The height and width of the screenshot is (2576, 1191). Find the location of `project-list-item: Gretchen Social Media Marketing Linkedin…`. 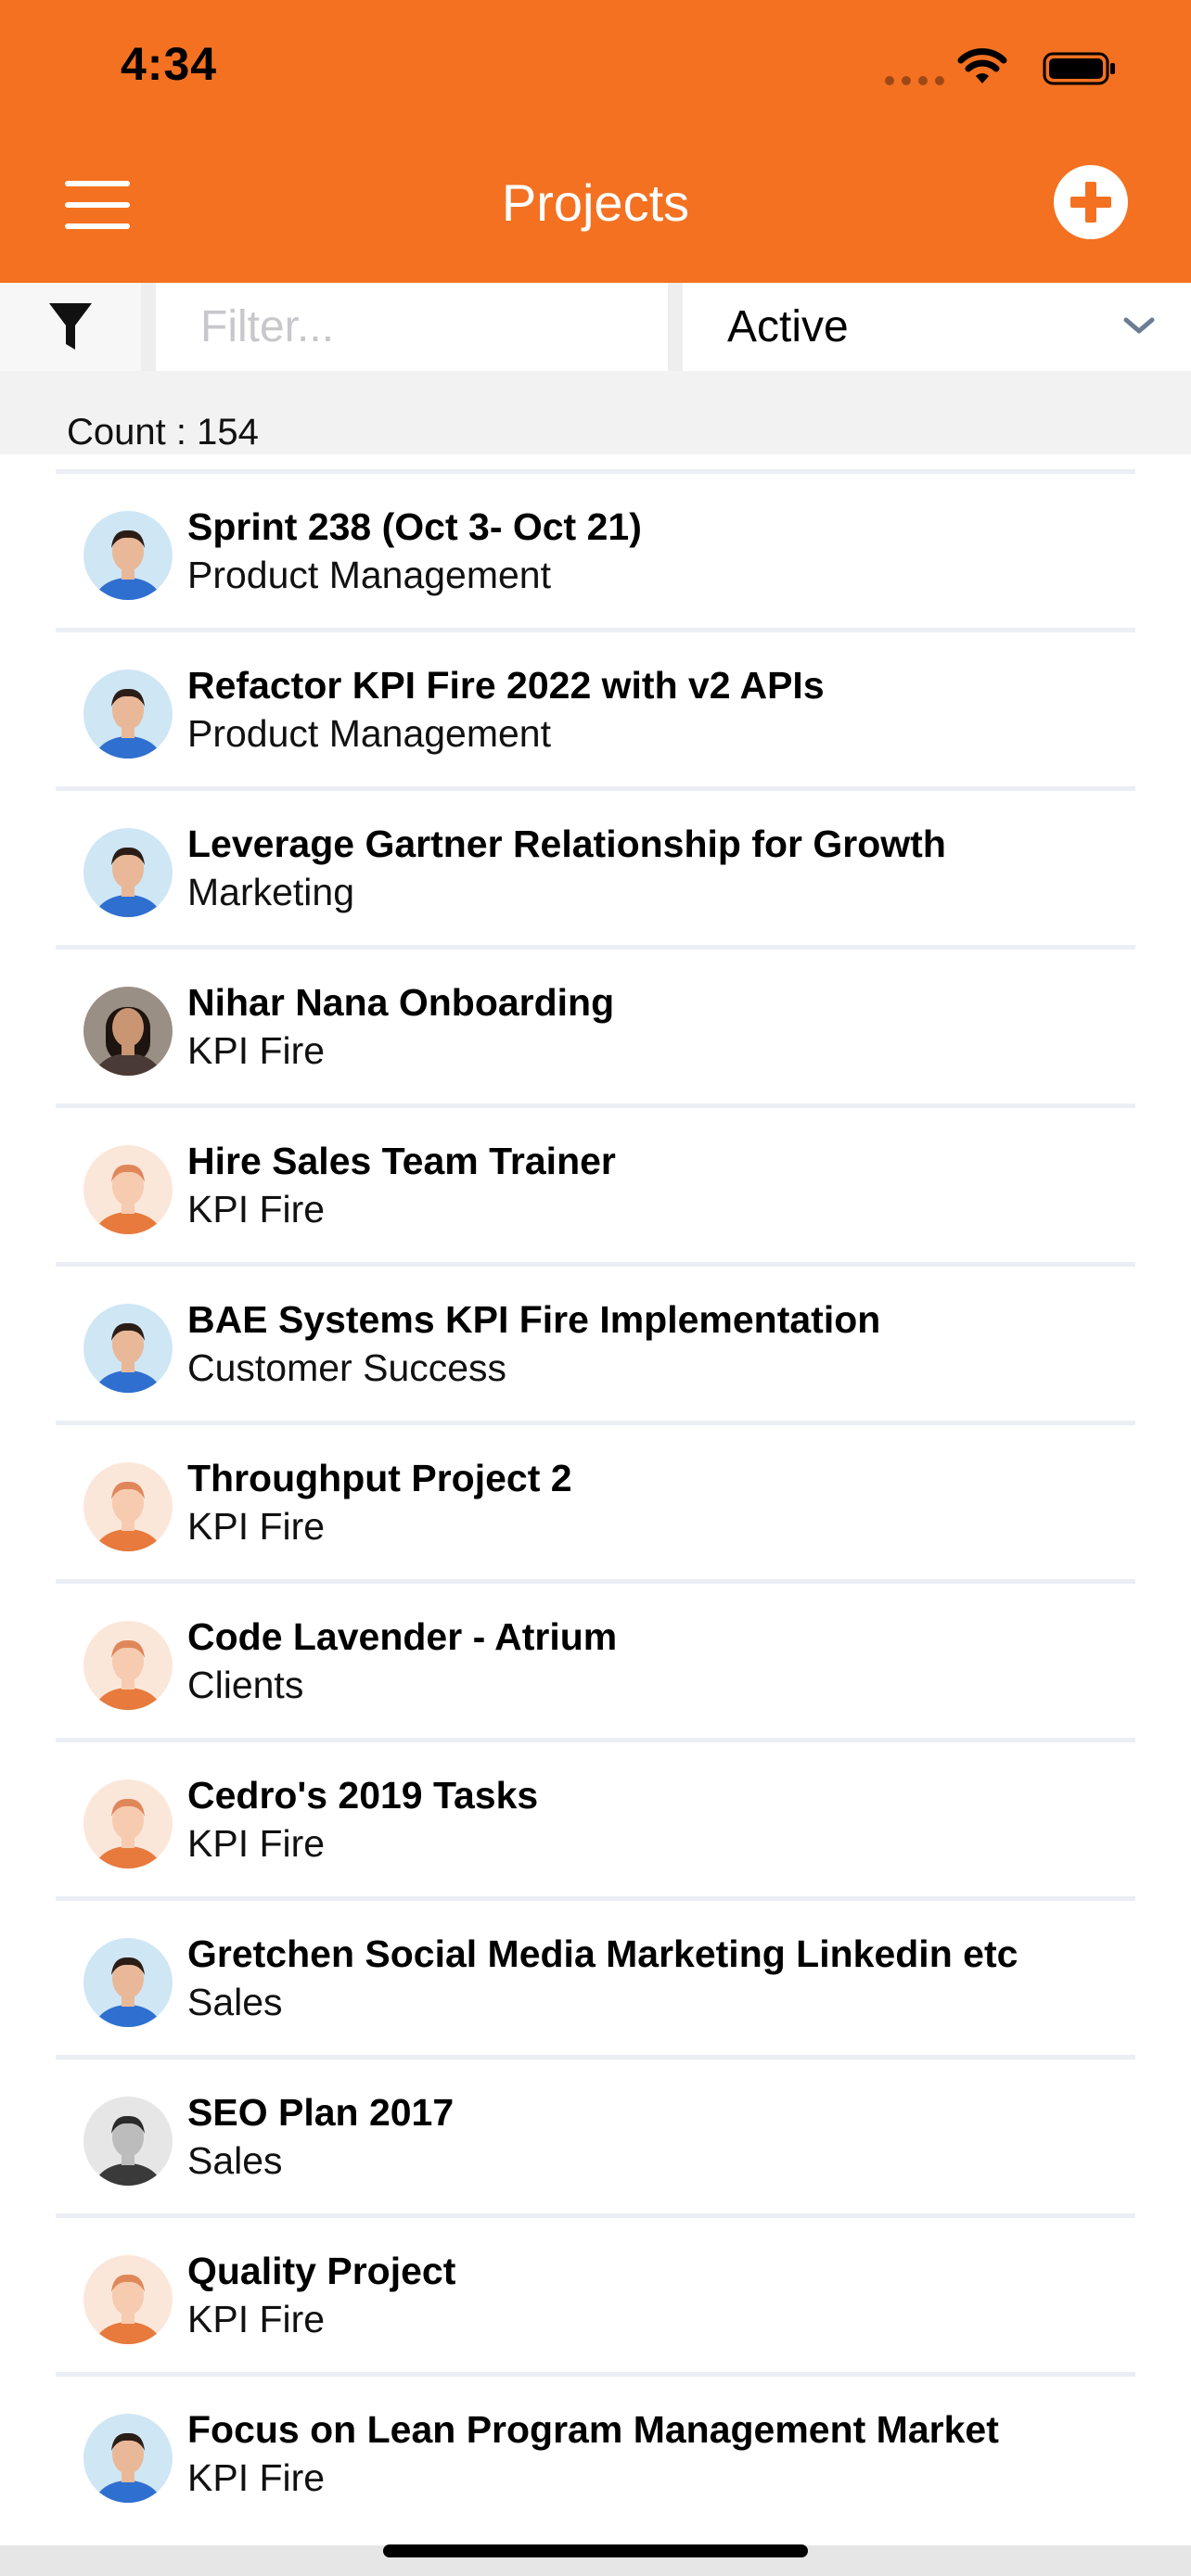

project-list-item: Gretchen Social Media Marketing Linkedin… is located at coordinates (595, 1976).